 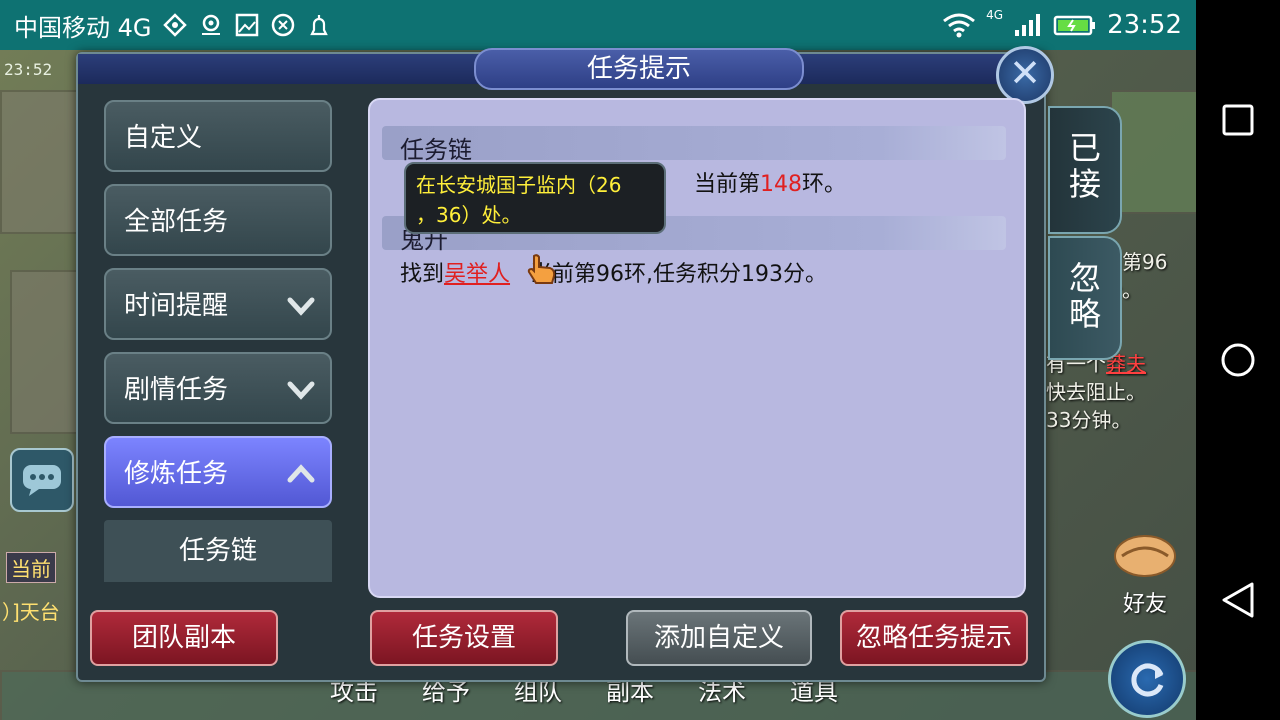 What do you see at coordinates (218, 551) in the screenshot?
I see `submenu-item-task-chain: 任务链` at bounding box center [218, 551].